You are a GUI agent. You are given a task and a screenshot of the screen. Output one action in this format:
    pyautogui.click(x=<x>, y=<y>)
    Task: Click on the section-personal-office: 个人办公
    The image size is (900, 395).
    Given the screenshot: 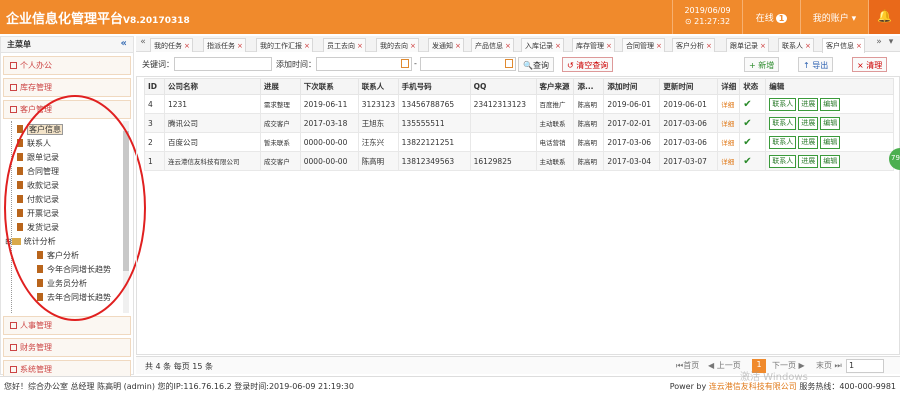 What is the action you would take?
    pyautogui.click(x=67, y=65)
    